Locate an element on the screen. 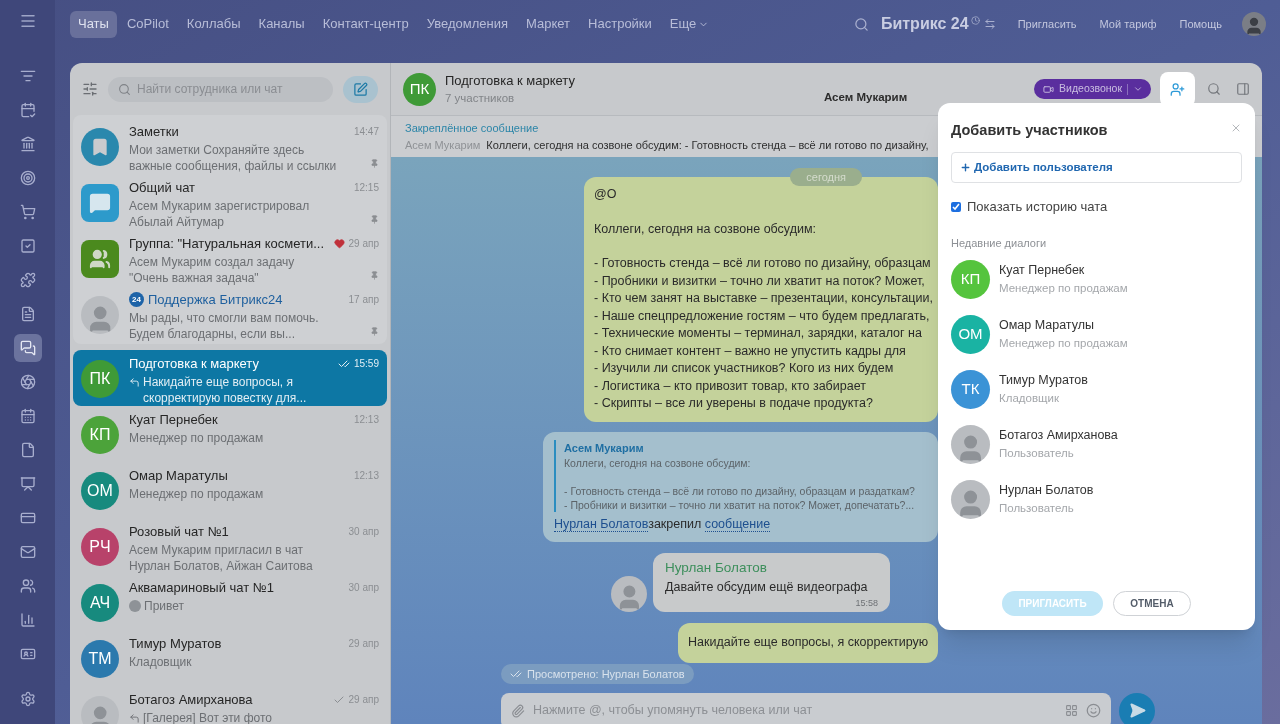 The image size is (1280, 724). camera-icon is located at coordinates (1049, 89).